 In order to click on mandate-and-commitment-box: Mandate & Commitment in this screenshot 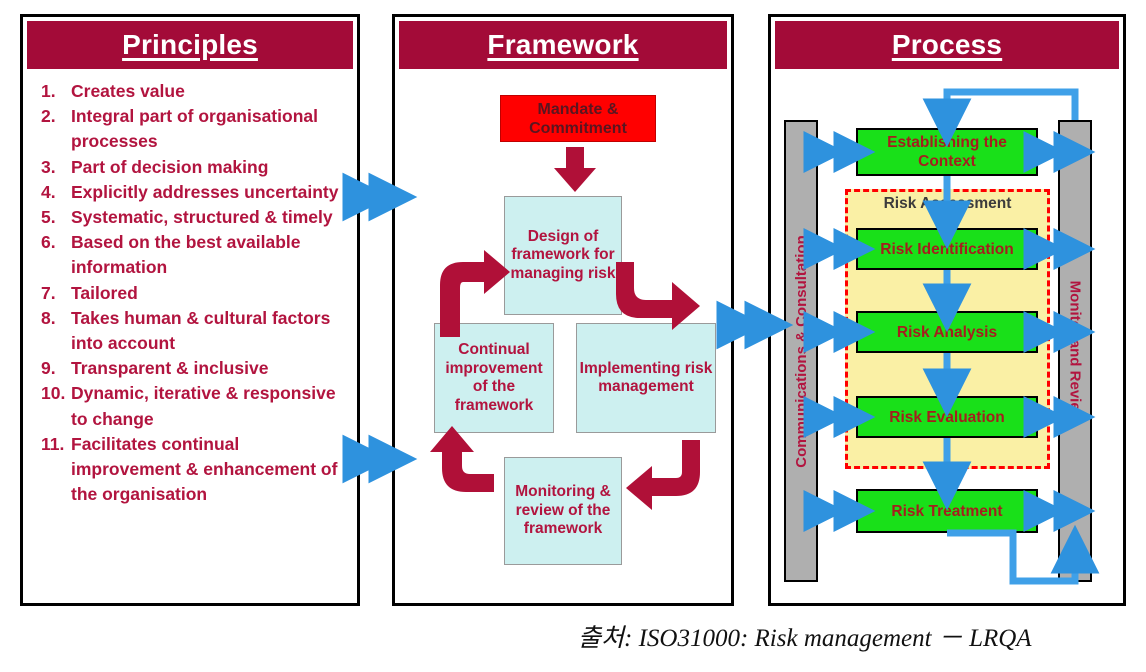, I will do `click(578, 118)`.